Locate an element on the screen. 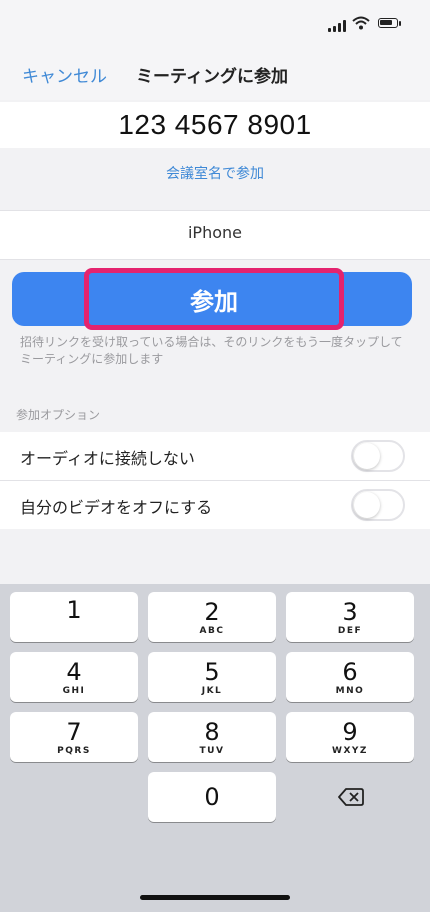 The image size is (430, 912). key-3: 3 DEF is located at coordinates (350, 617).